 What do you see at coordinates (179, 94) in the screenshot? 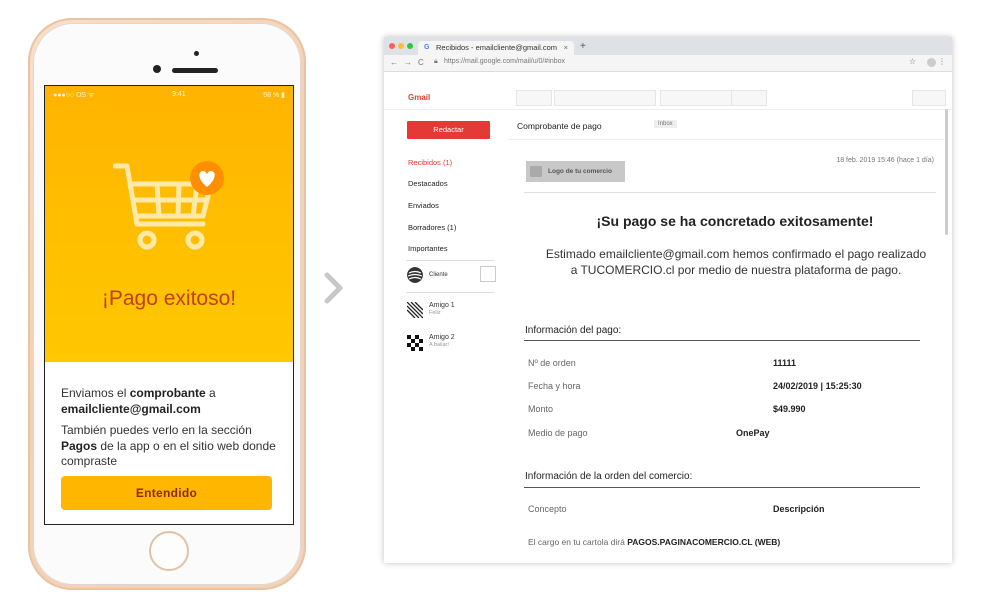
I see `status-time: 9:41` at bounding box center [179, 94].